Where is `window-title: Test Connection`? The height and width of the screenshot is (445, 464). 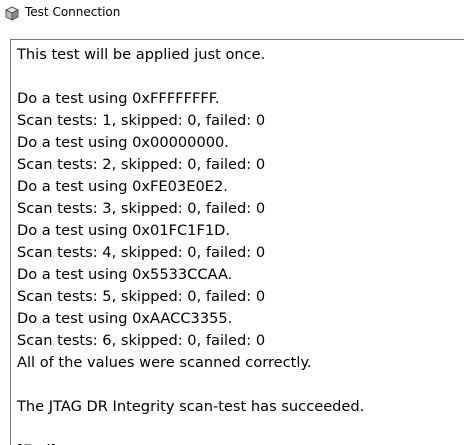 window-title: Test Connection is located at coordinates (73, 12).